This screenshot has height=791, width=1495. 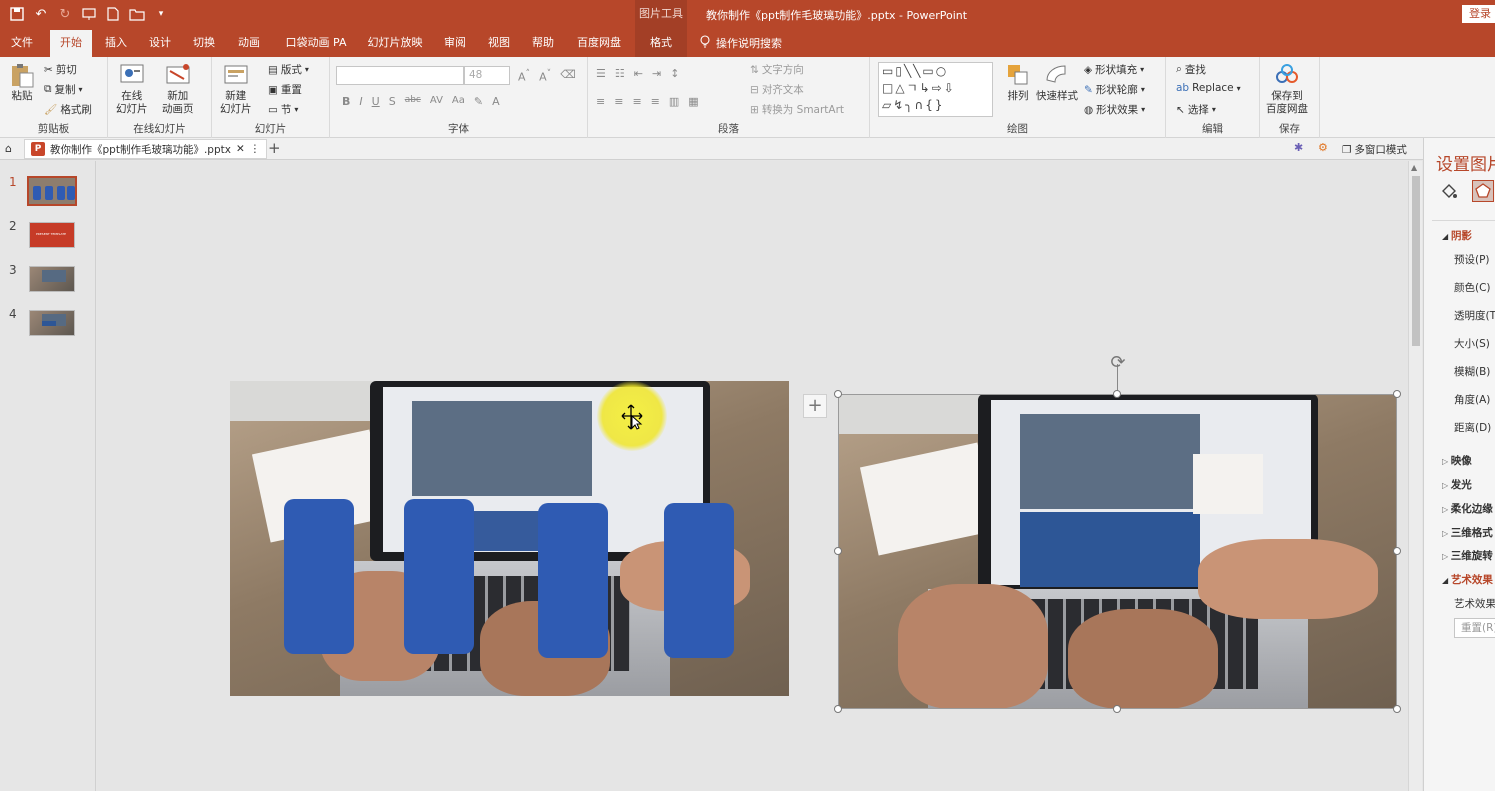 What do you see at coordinates (283, 109) in the screenshot?
I see `section-button: ▭ 节 ▾` at bounding box center [283, 109].